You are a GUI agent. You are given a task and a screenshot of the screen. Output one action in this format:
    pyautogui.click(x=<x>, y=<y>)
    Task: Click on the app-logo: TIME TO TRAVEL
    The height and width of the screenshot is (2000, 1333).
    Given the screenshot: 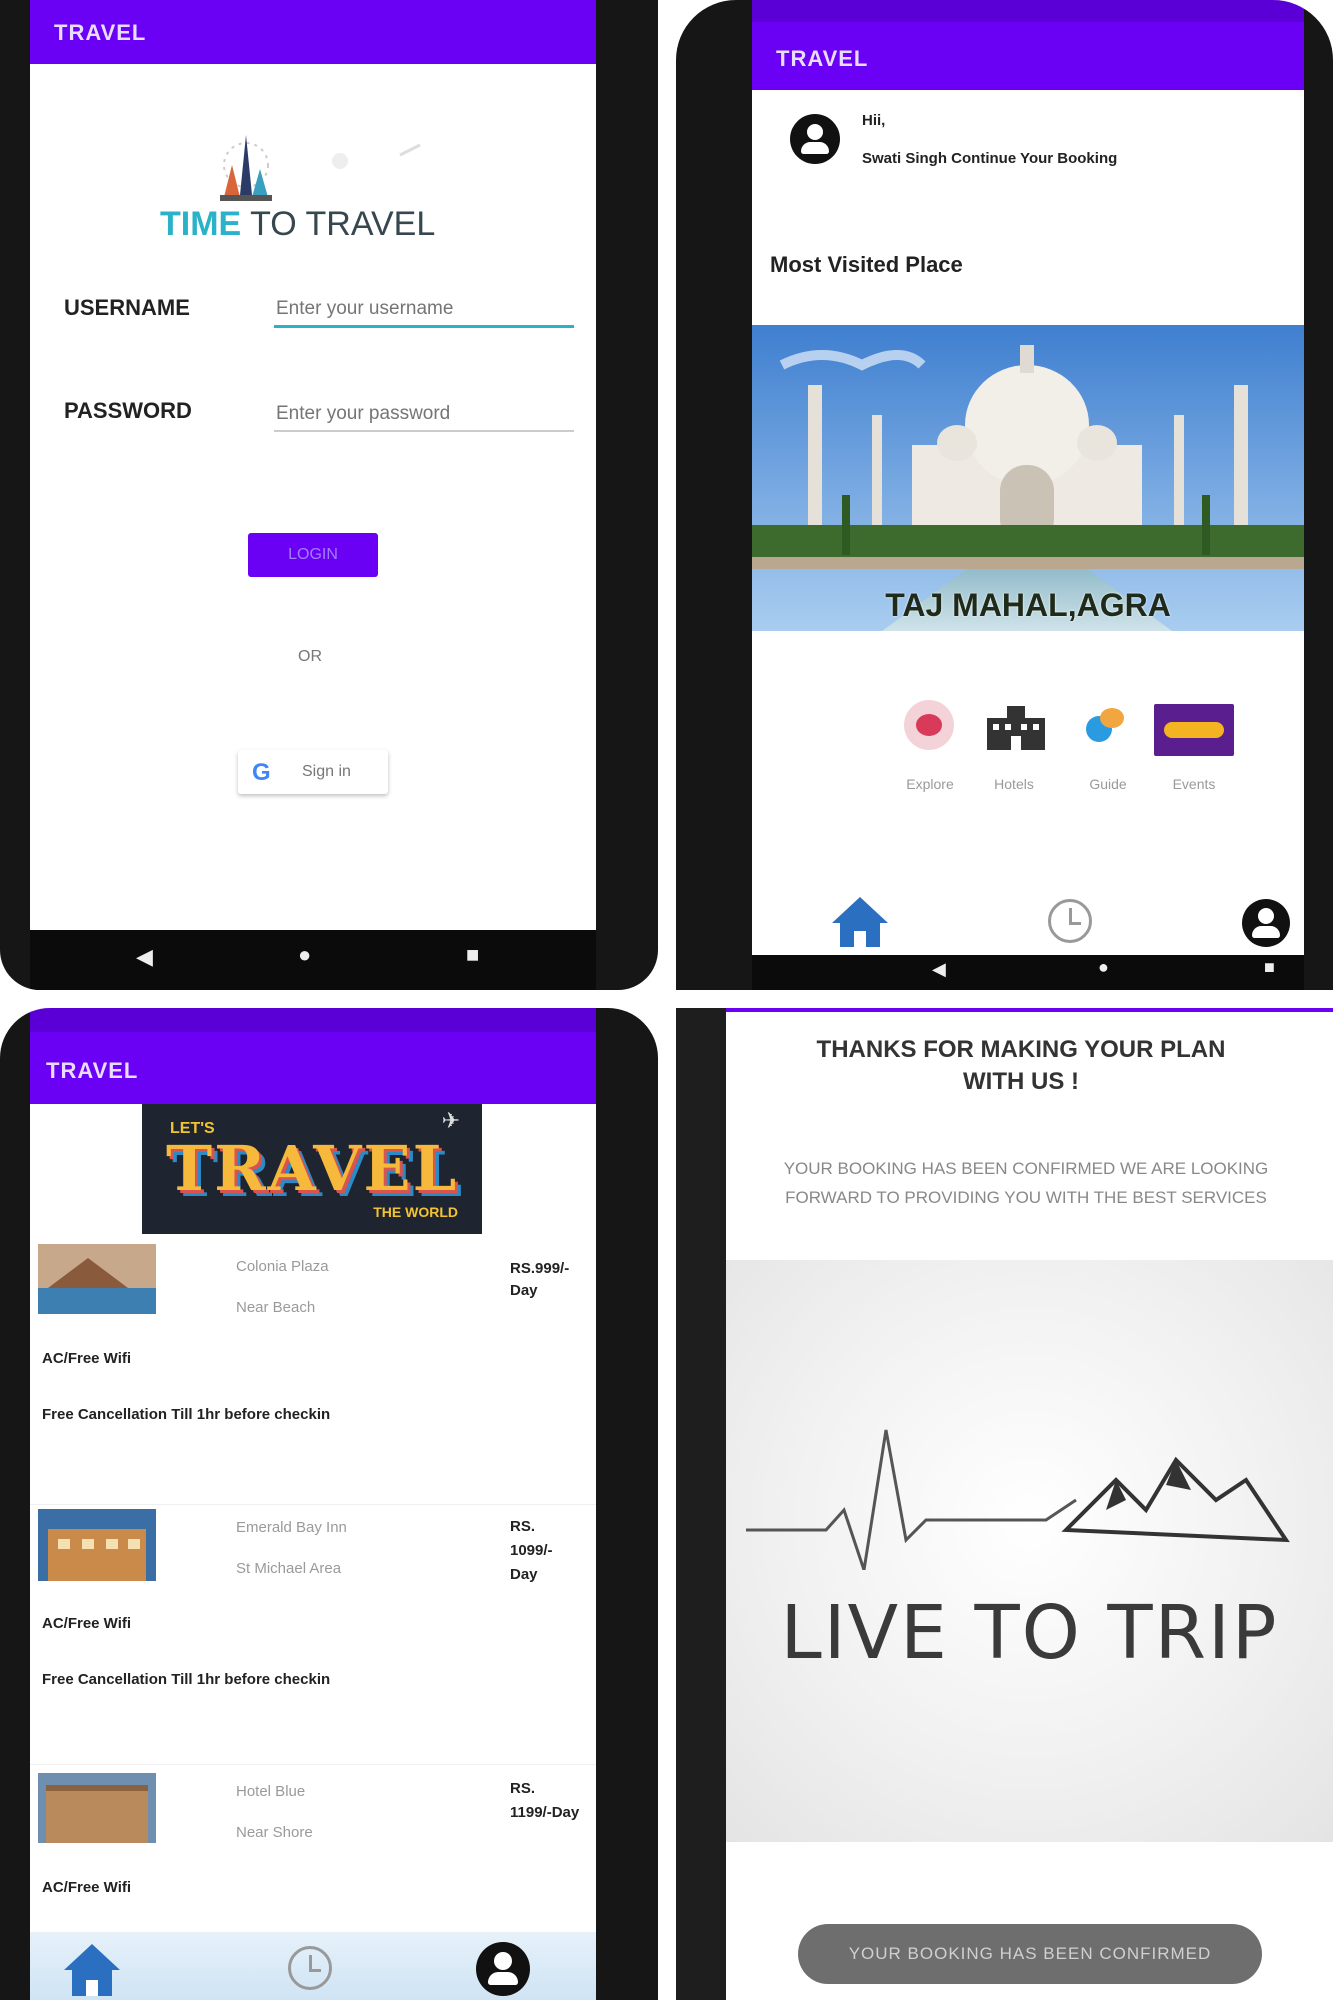 What is the action you would take?
    pyautogui.click(x=310, y=187)
    